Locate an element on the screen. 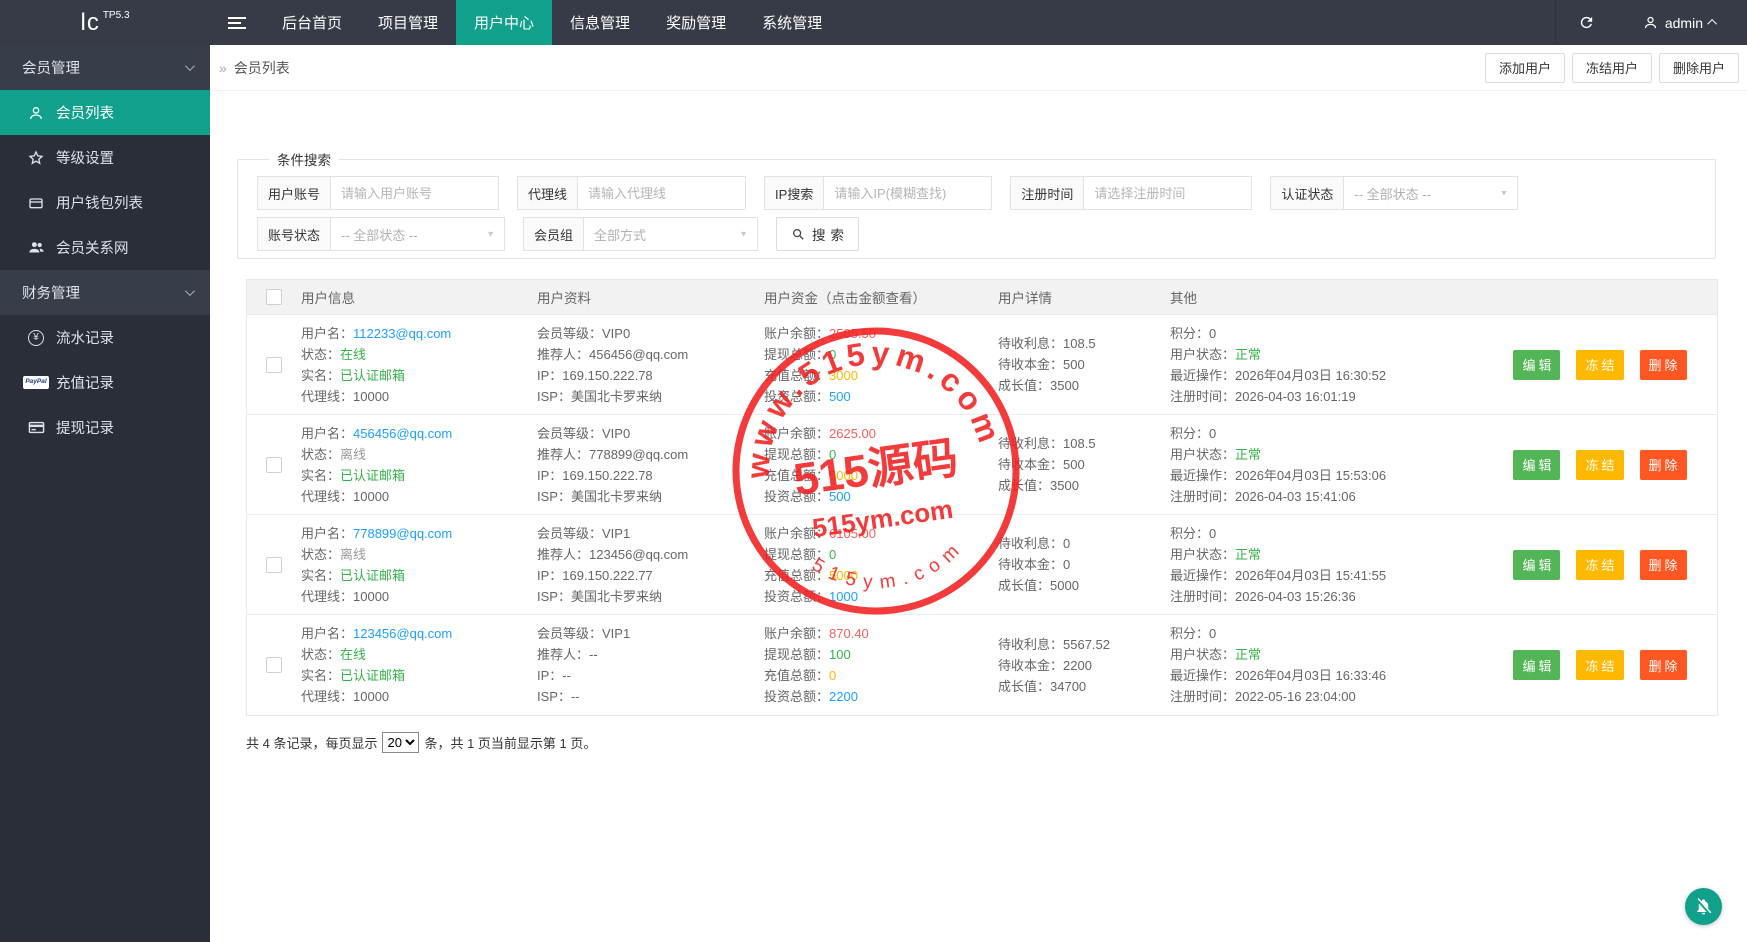  balance-amount: 2625.00 is located at coordinates (852, 433).